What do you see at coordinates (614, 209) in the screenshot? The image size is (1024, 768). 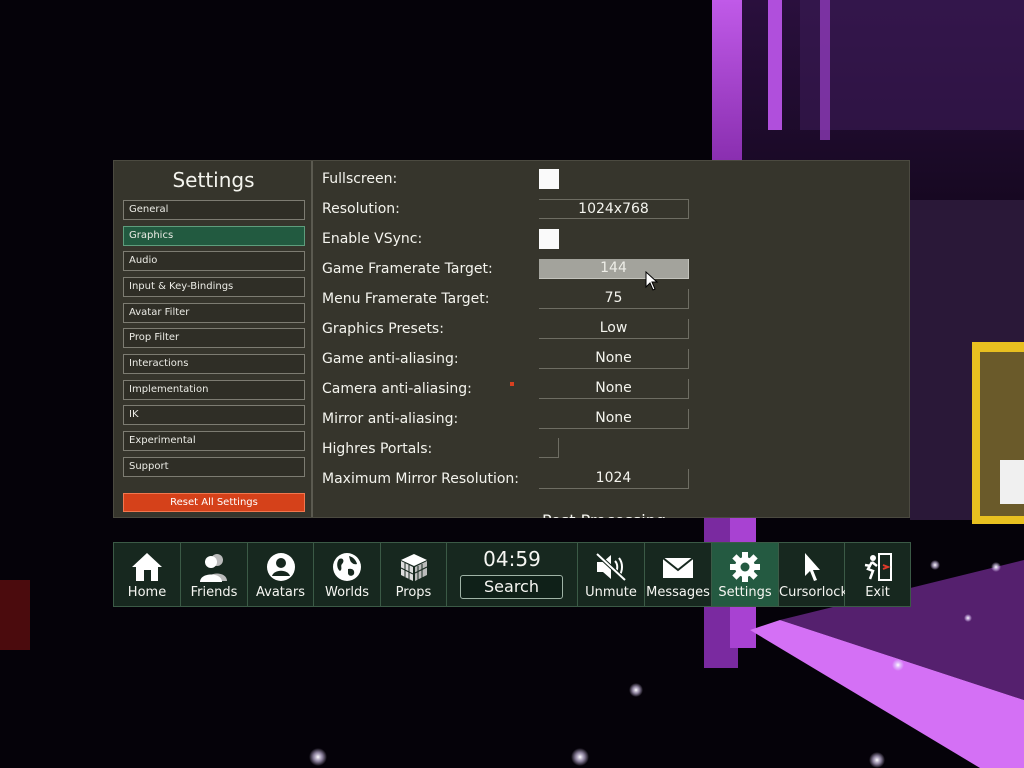 I see `resolution-dropdown: 1024x768` at bounding box center [614, 209].